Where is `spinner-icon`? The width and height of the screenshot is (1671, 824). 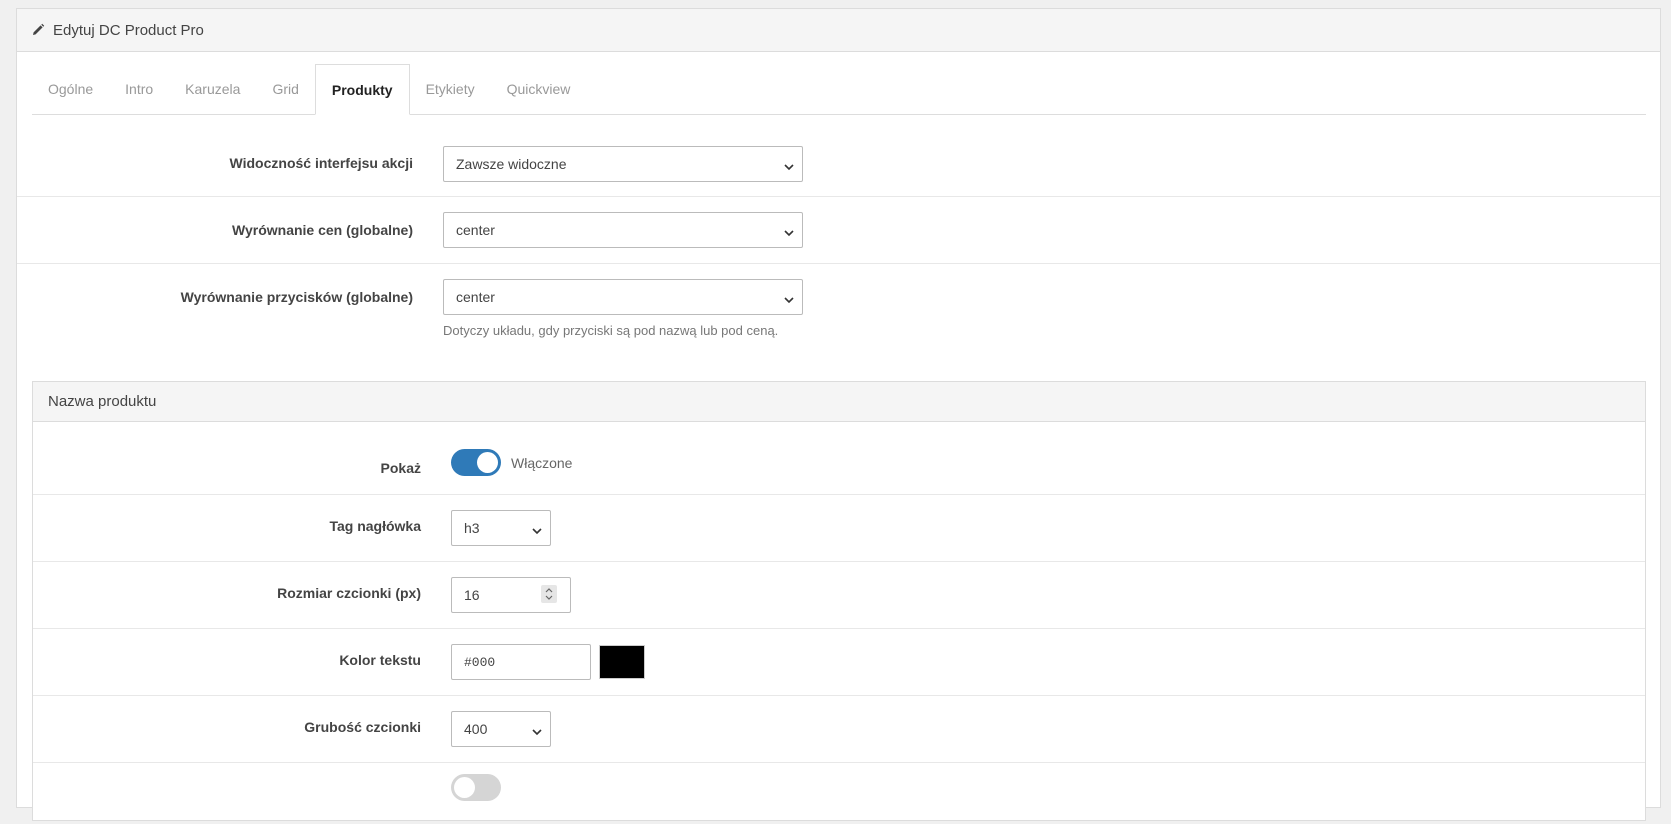 spinner-icon is located at coordinates (549, 594).